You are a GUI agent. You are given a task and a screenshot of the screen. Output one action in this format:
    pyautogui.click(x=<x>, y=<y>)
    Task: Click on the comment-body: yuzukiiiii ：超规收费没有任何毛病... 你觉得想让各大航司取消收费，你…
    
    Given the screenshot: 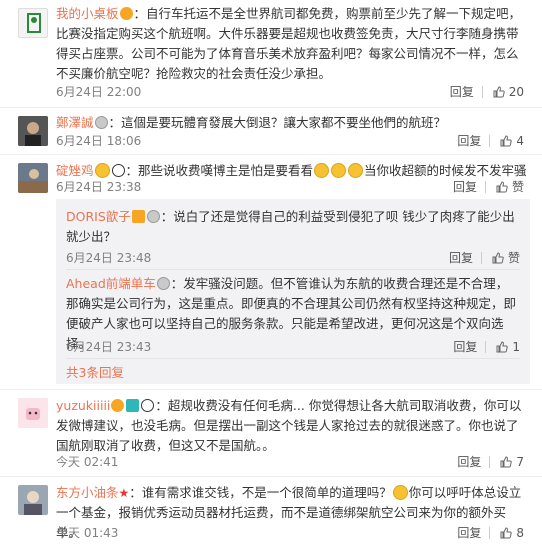 What is the action you would take?
    pyautogui.click(x=293, y=426)
    